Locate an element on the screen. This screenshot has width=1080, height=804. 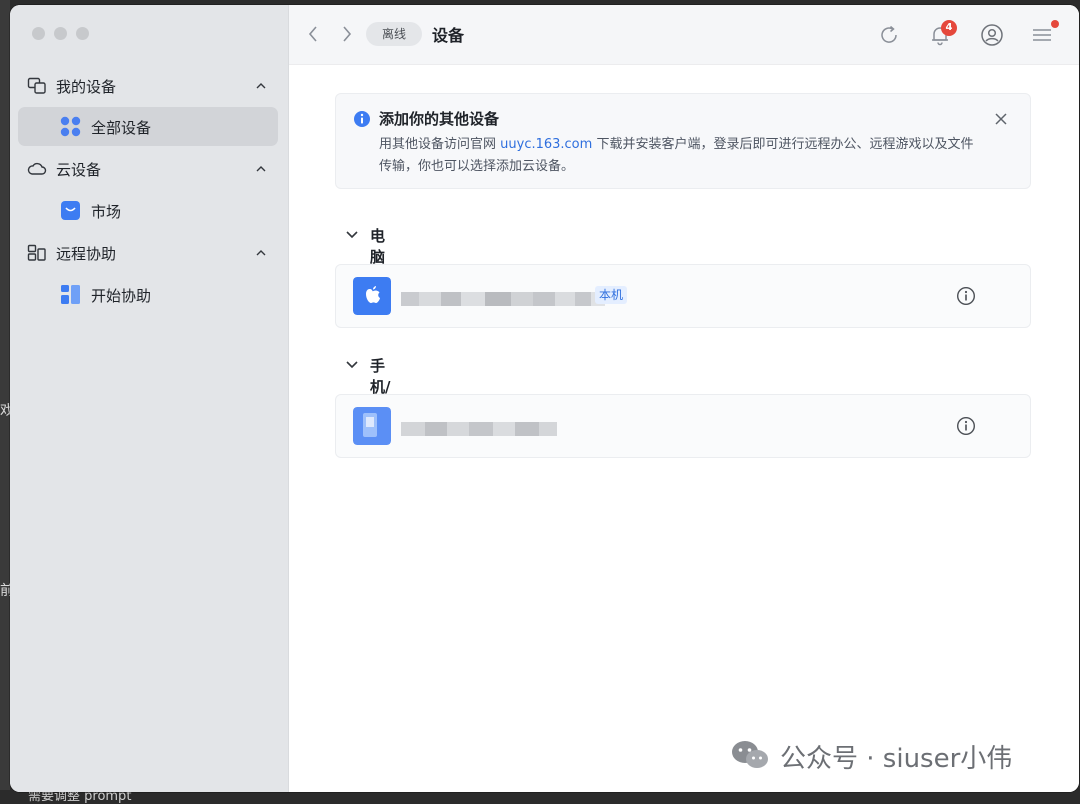
sidebar-item-label: 开始协助 is located at coordinates (121, 296).